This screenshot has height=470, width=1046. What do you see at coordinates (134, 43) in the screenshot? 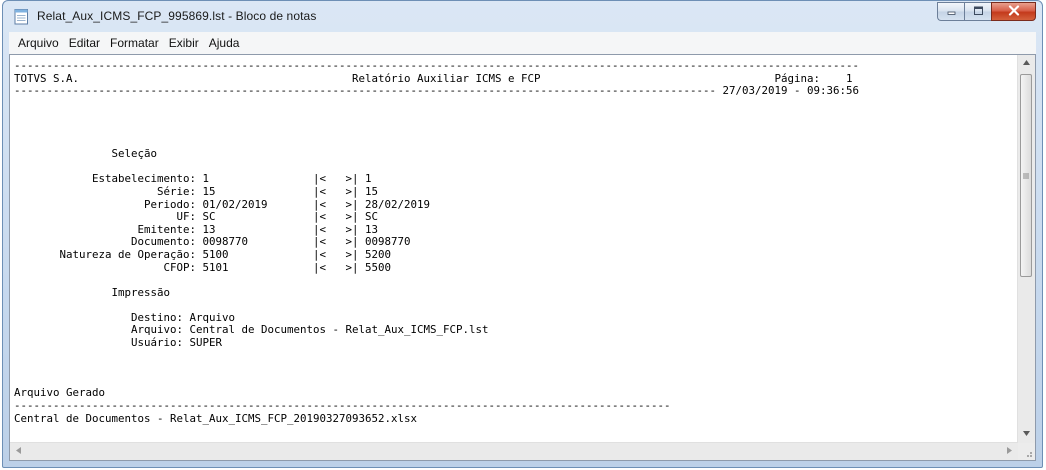
I see `menu-formatar: Formatar` at bounding box center [134, 43].